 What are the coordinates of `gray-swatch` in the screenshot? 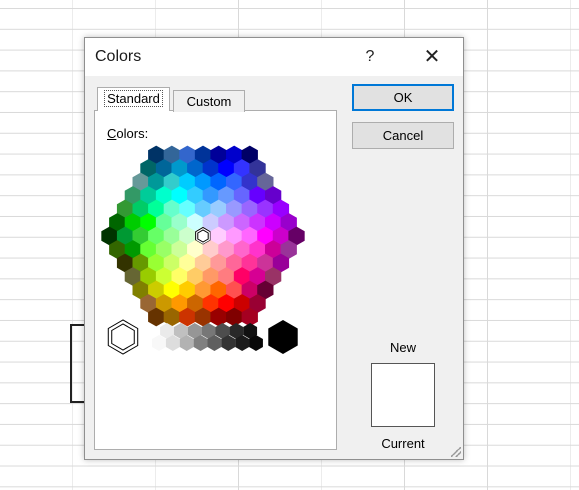 It's located at (159, 343).